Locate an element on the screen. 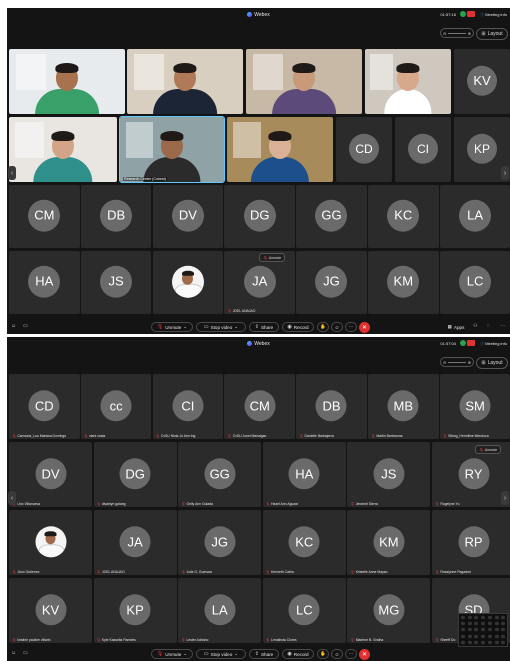 Image resolution: width=510 pixels, height=661 pixels. more-icon: ⋯ is located at coordinates (502, 326).